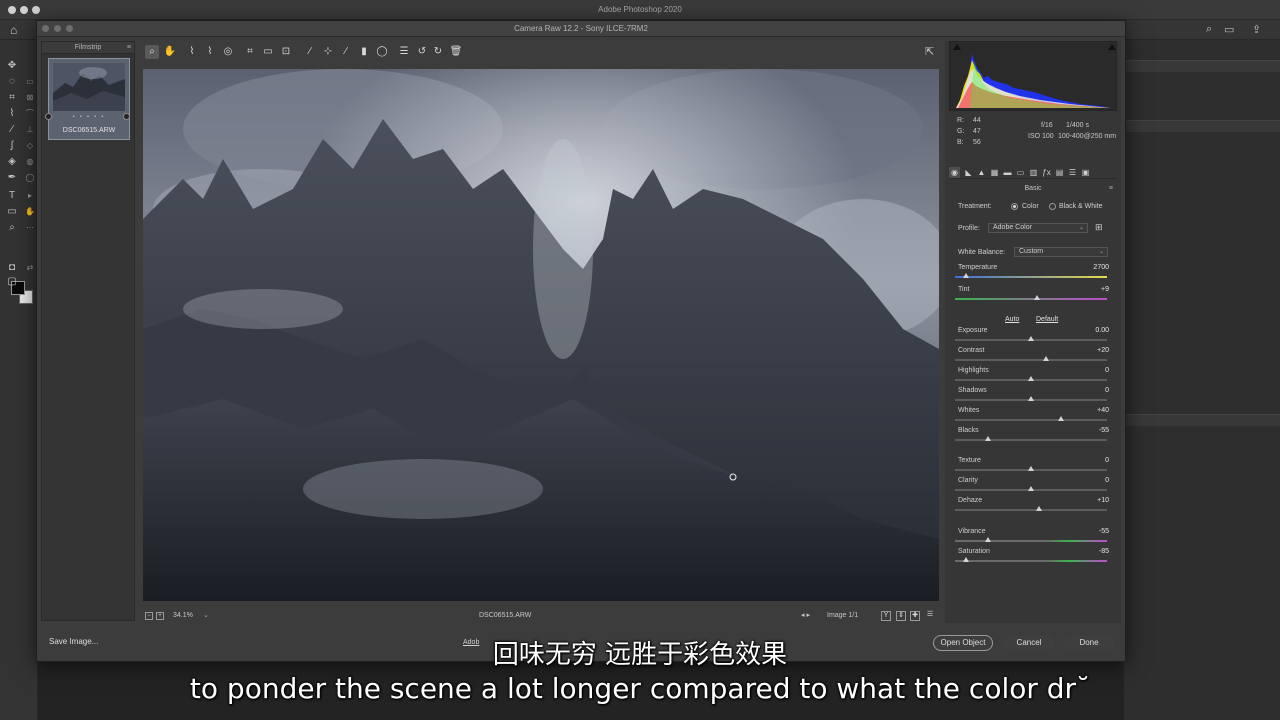 This screenshot has width=1280, height=720. Describe the element at coordinates (30, 228) in the screenshot. I see `more-tools-icon: ⋯` at that location.